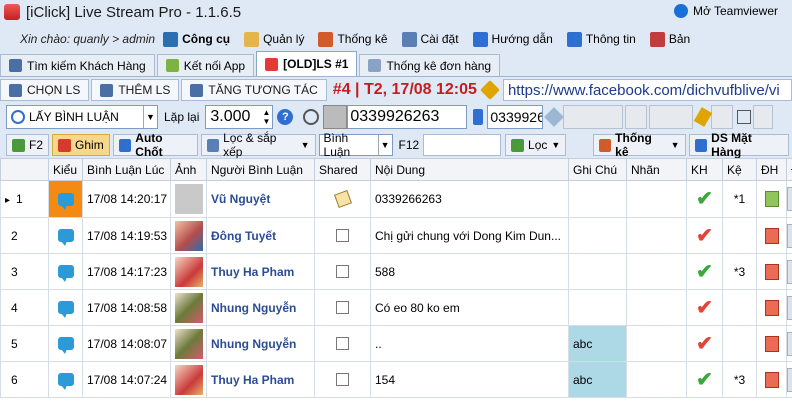 The height and width of the screenshot is (401, 792). I want to click on tab-main-2: [OLD]LS #1, so click(307, 63).